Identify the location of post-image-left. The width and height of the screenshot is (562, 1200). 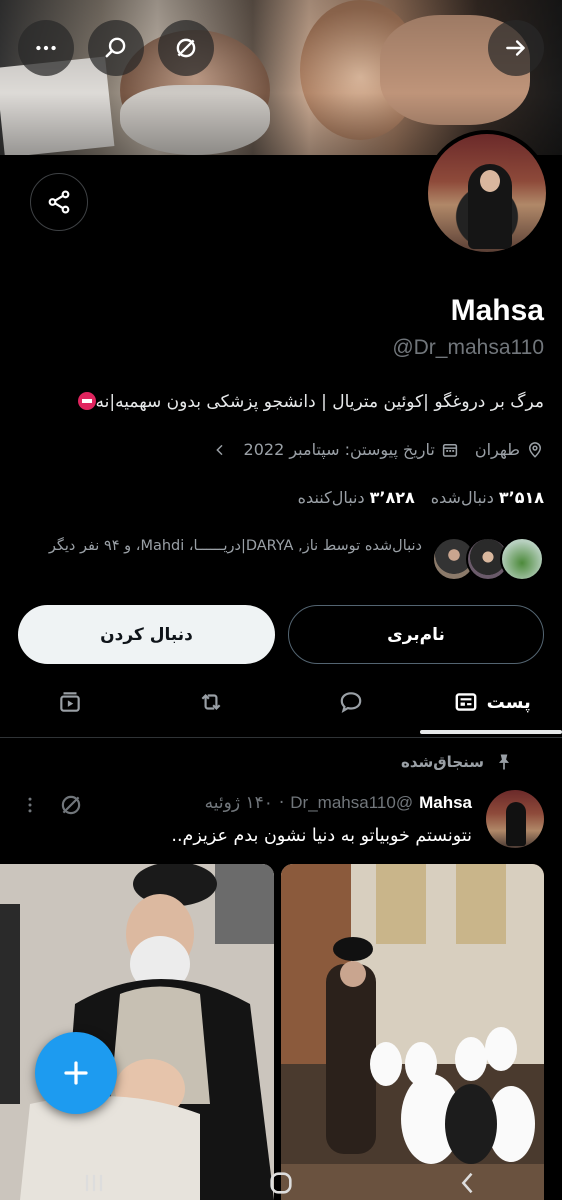
(137, 1032).